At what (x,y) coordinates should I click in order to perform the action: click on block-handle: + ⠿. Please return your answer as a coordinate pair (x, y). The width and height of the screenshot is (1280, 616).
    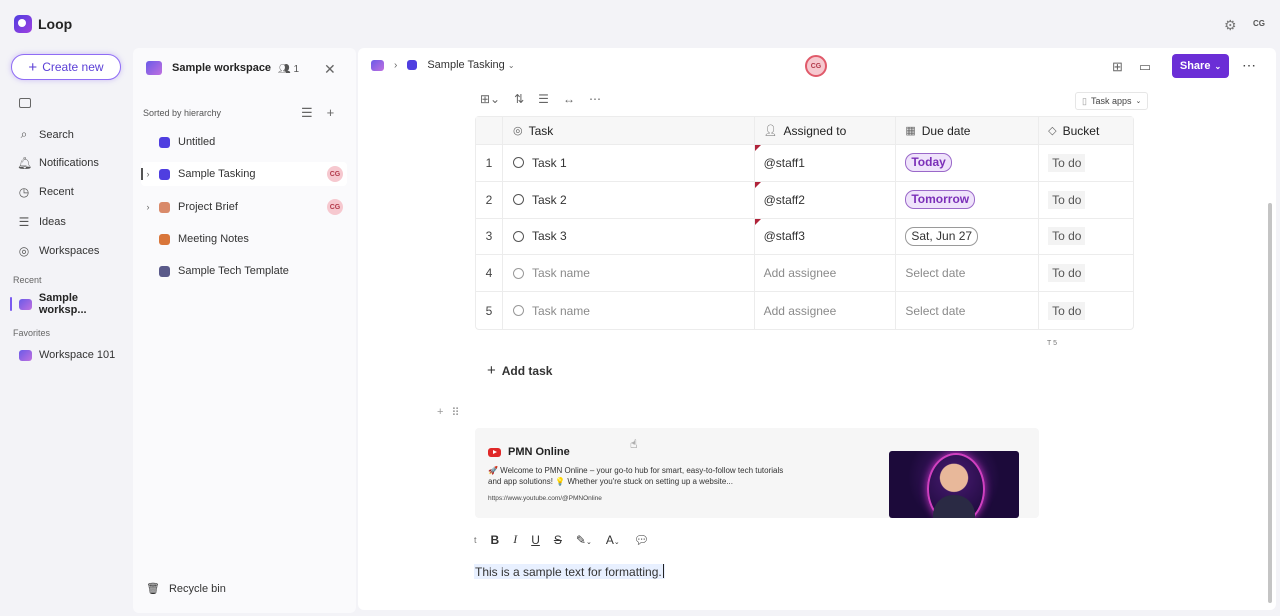
    Looking at the image, I should click on (448, 412).